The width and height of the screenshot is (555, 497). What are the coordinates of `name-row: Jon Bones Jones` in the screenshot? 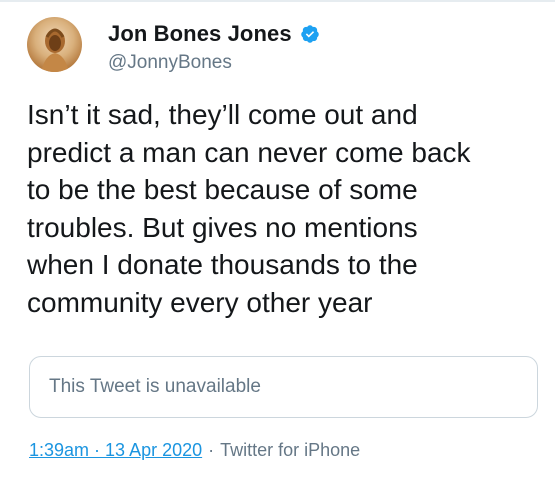 It's located at (214, 34).